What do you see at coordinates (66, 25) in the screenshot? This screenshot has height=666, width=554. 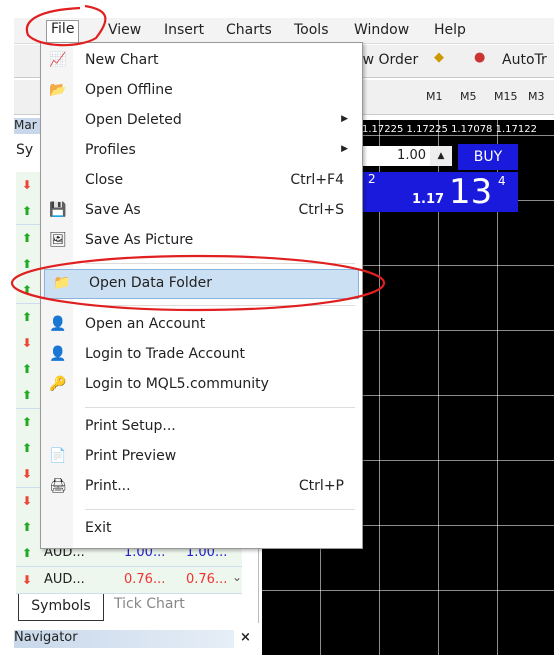 I see `annotation-circle-file` at bounding box center [66, 25].